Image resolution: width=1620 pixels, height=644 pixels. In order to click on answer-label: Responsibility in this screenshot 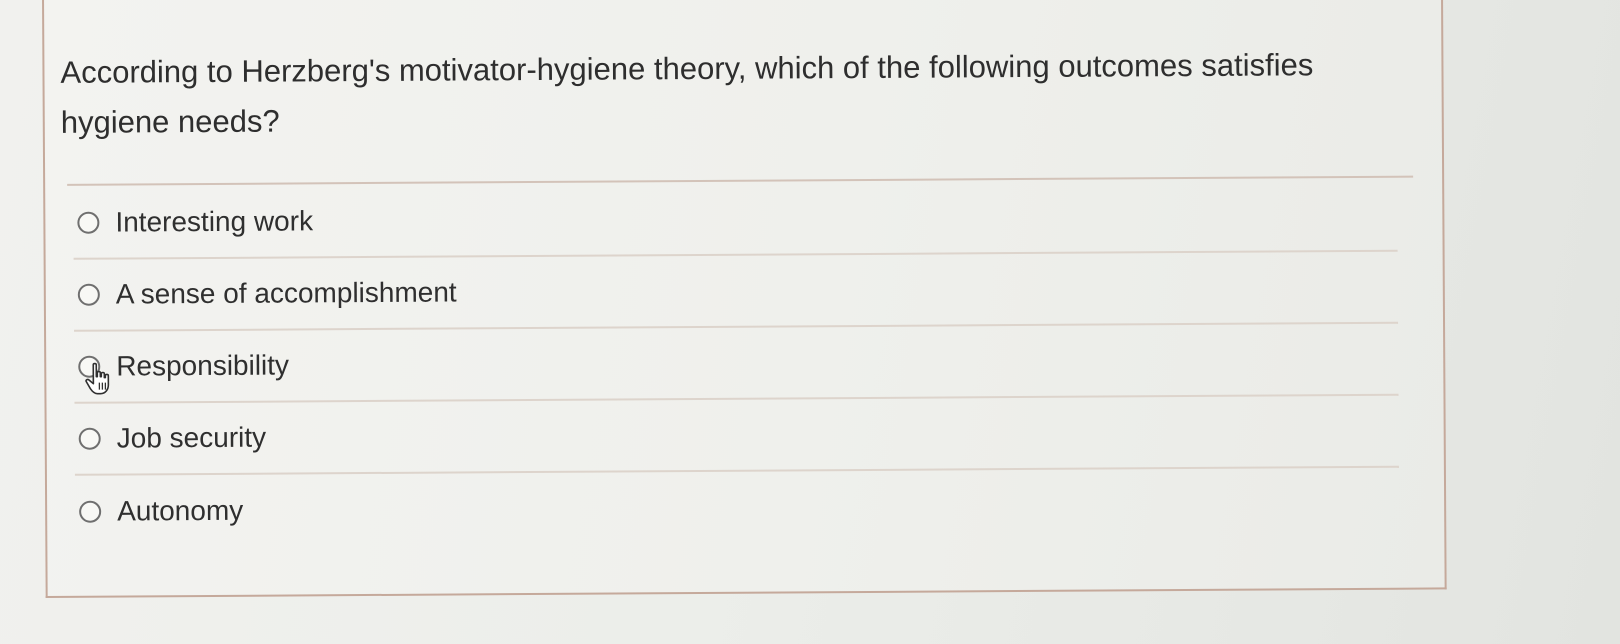, I will do `click(202, 365)`.